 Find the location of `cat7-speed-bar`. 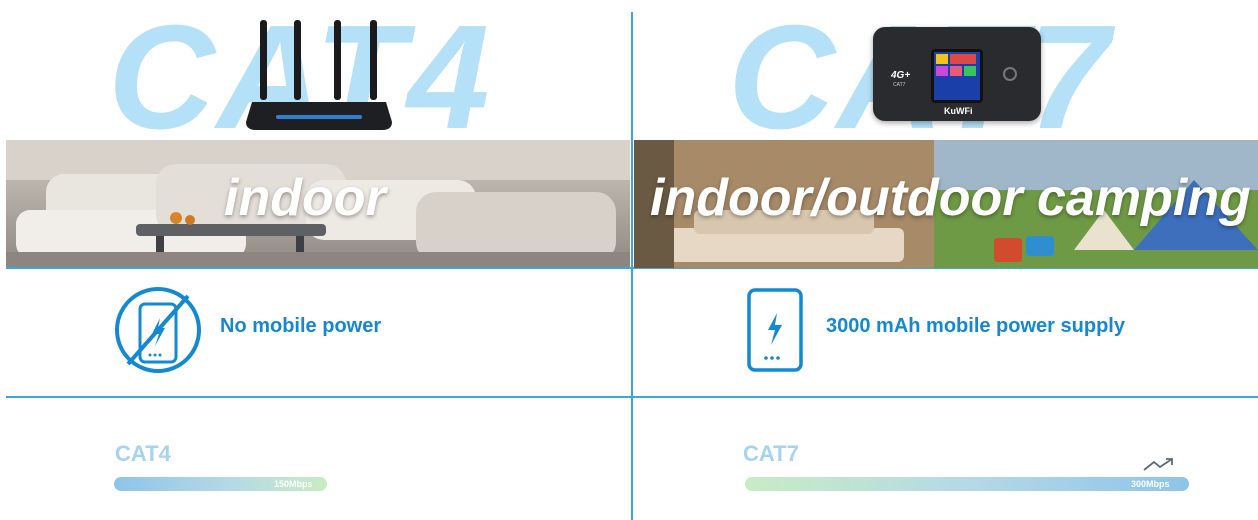

cat7-speed-bar is located at coordinates (967, 484).